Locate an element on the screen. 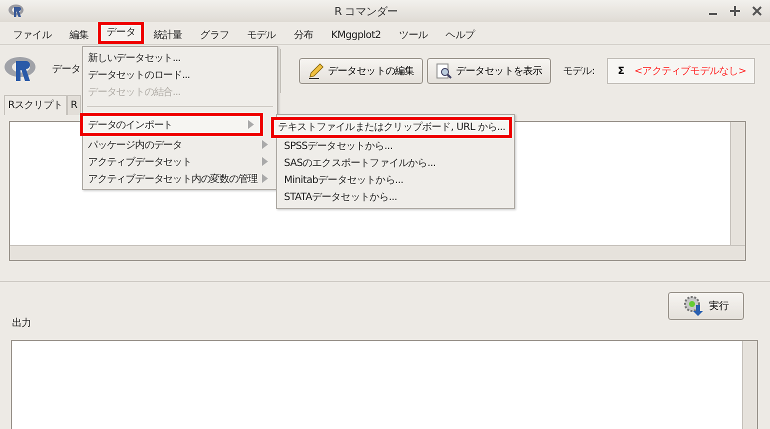 This screenshot has height=429, width=770. menu-item: パッケージ内のデータ is located at coordinates (178, 144).